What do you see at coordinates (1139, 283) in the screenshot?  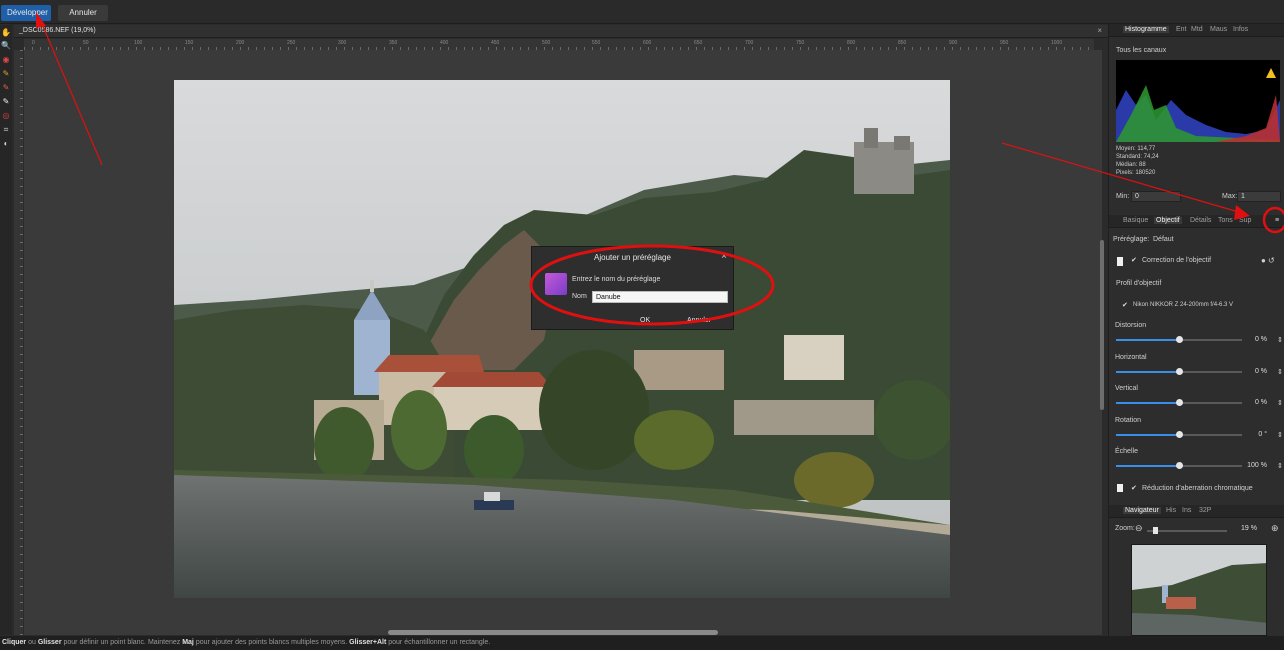 I see `lens-profile-label: Profil d'objectif` at bounding box center [1139, 283].